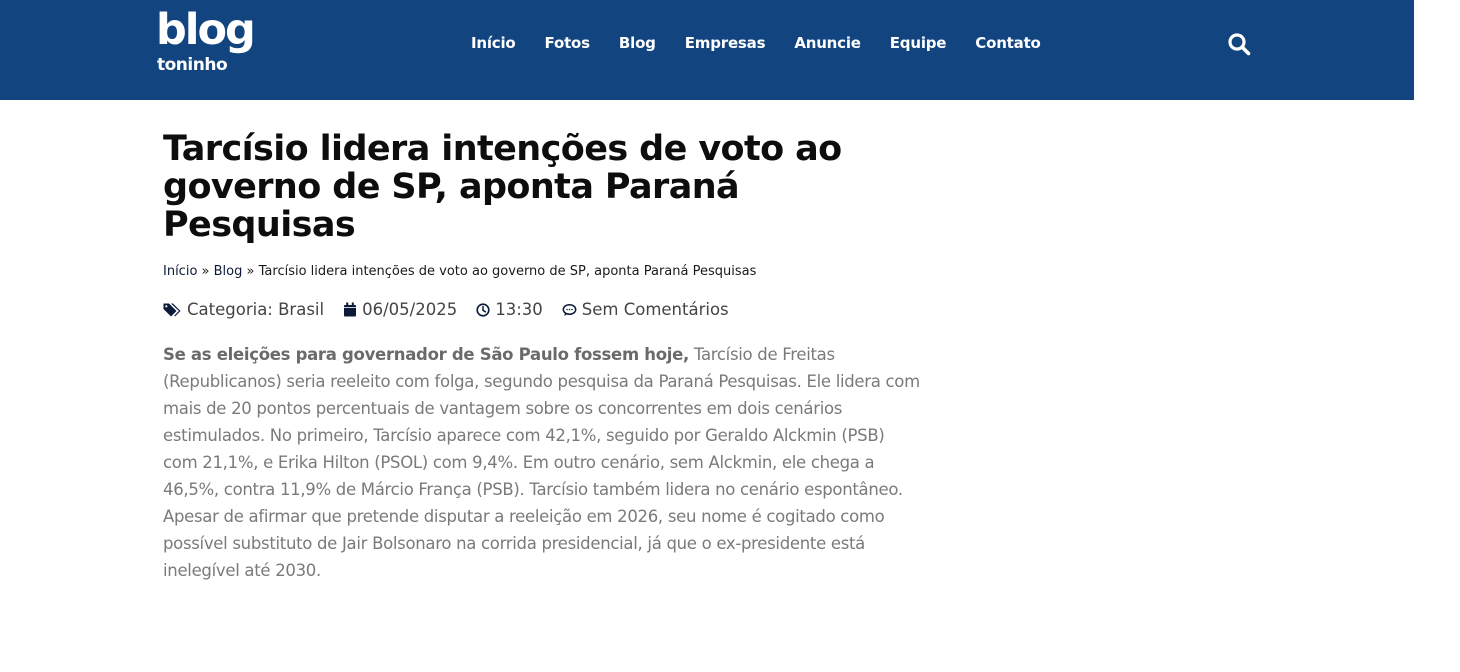 The width and height of the screenshot is (1460, 672). I want to click on breadcrumb-home-link: Início, so click(180, 271).